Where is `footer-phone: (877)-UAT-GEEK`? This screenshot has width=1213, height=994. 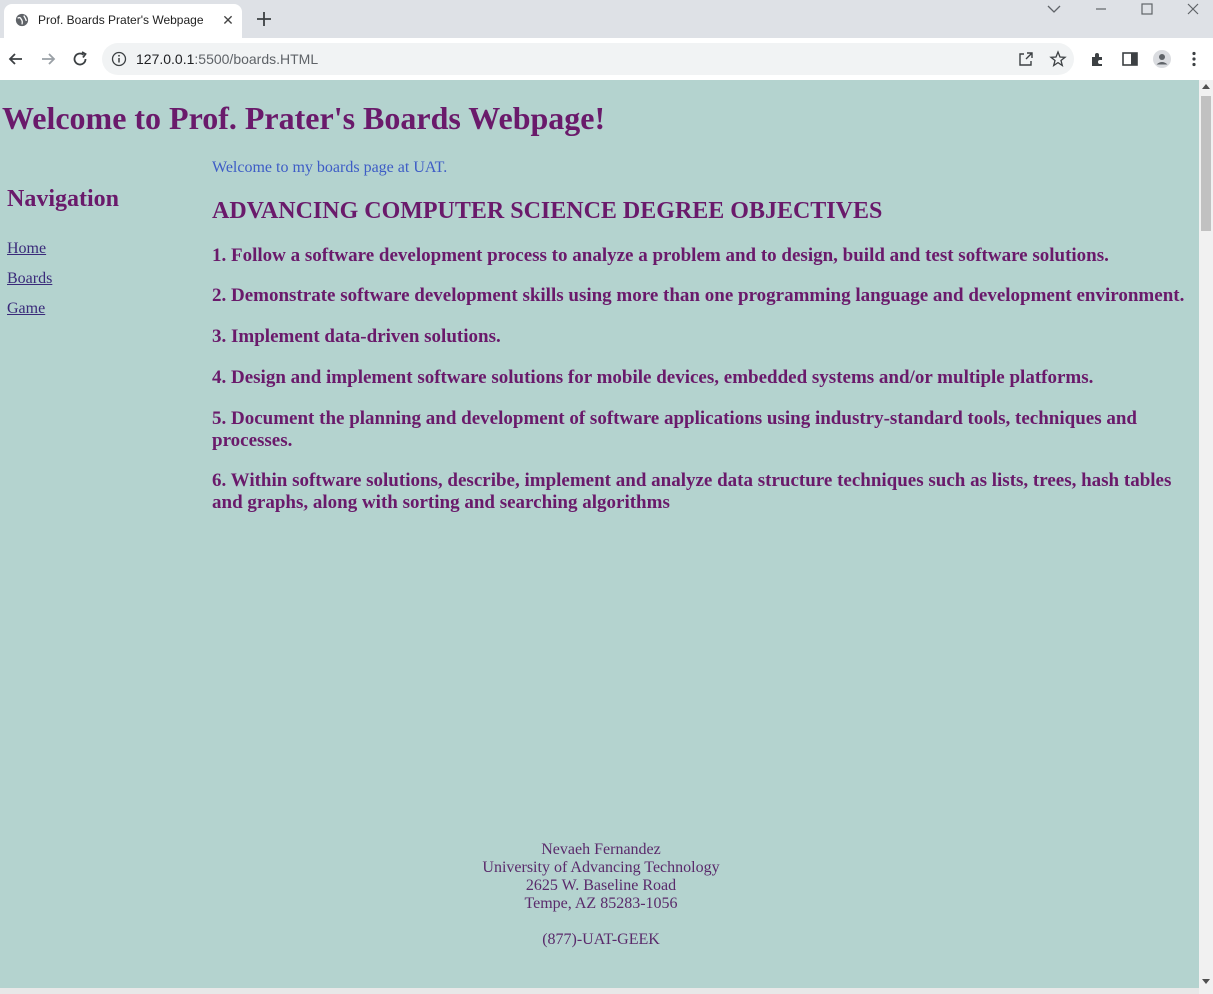
footer-phone: (877)-UAT-GEEK is located at coordinates (601, 939).